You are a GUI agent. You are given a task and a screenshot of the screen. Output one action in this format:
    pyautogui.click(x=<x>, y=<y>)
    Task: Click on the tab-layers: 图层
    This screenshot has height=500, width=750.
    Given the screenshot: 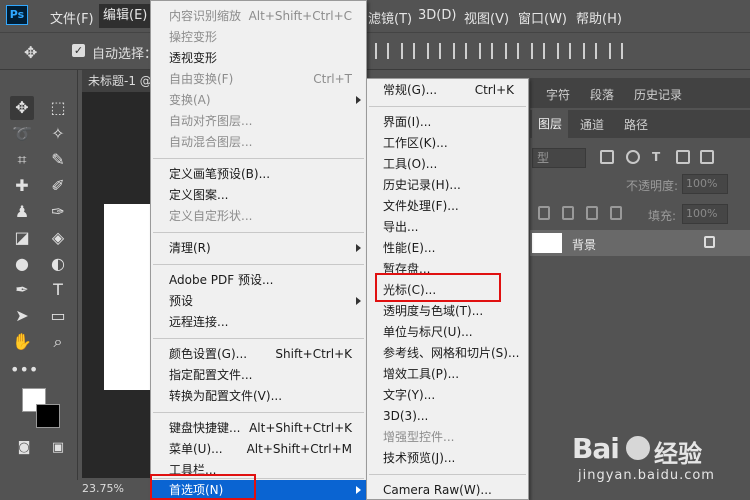 What is the action you would take?
    pyautogui.click(x=550, y=124)
    